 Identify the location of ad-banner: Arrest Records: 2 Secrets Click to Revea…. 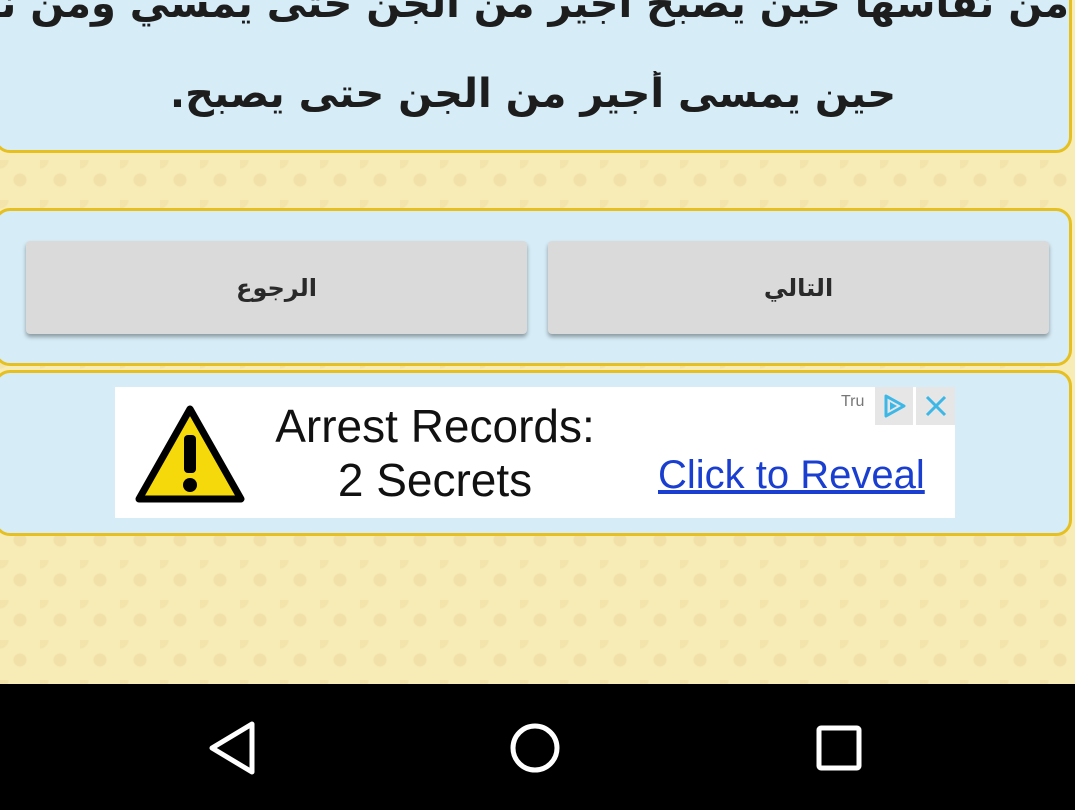
(535, 452).